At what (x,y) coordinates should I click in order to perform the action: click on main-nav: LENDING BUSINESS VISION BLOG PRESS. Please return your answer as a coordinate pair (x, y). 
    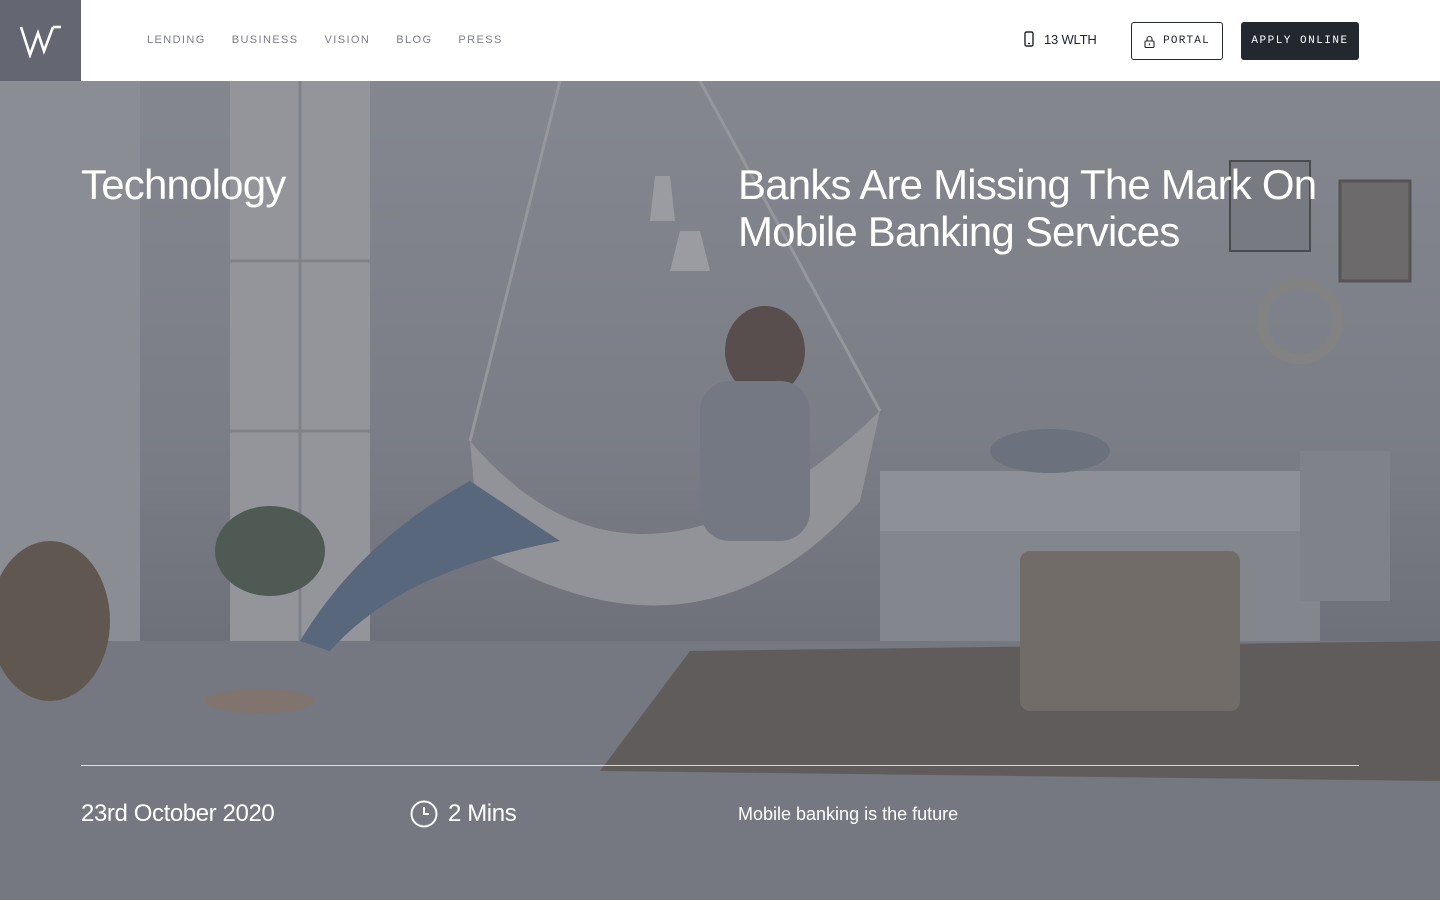
    Looking at the image, I should click on (325, 40).